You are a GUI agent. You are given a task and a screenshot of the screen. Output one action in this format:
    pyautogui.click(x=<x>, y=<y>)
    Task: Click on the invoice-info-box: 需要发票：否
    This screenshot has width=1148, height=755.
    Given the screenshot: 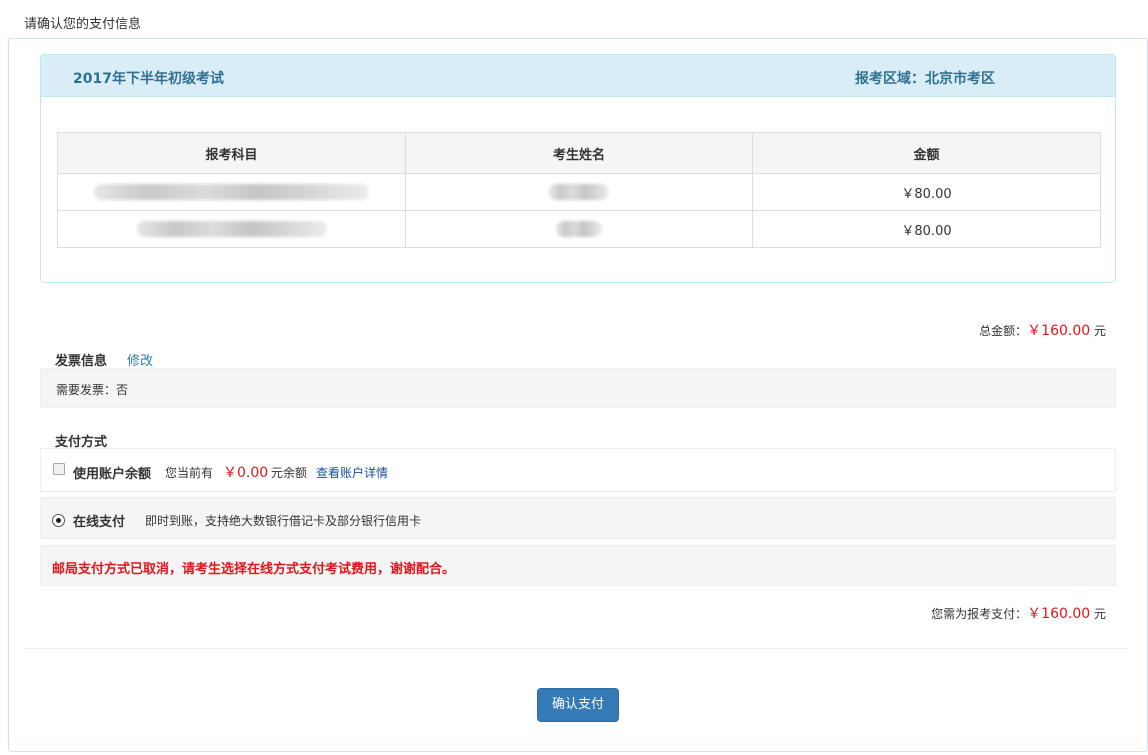 What is the action you would take?
    pyautogui.click(x=578, y=388)
    